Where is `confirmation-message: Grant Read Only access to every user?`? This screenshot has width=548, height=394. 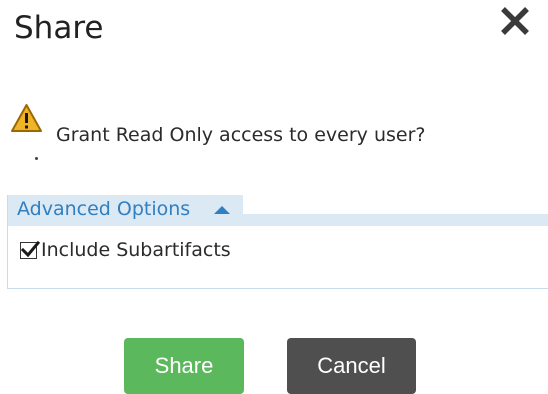
confirmation-message: Grant Read Only access to every user? is located at coordinates (241, 135).